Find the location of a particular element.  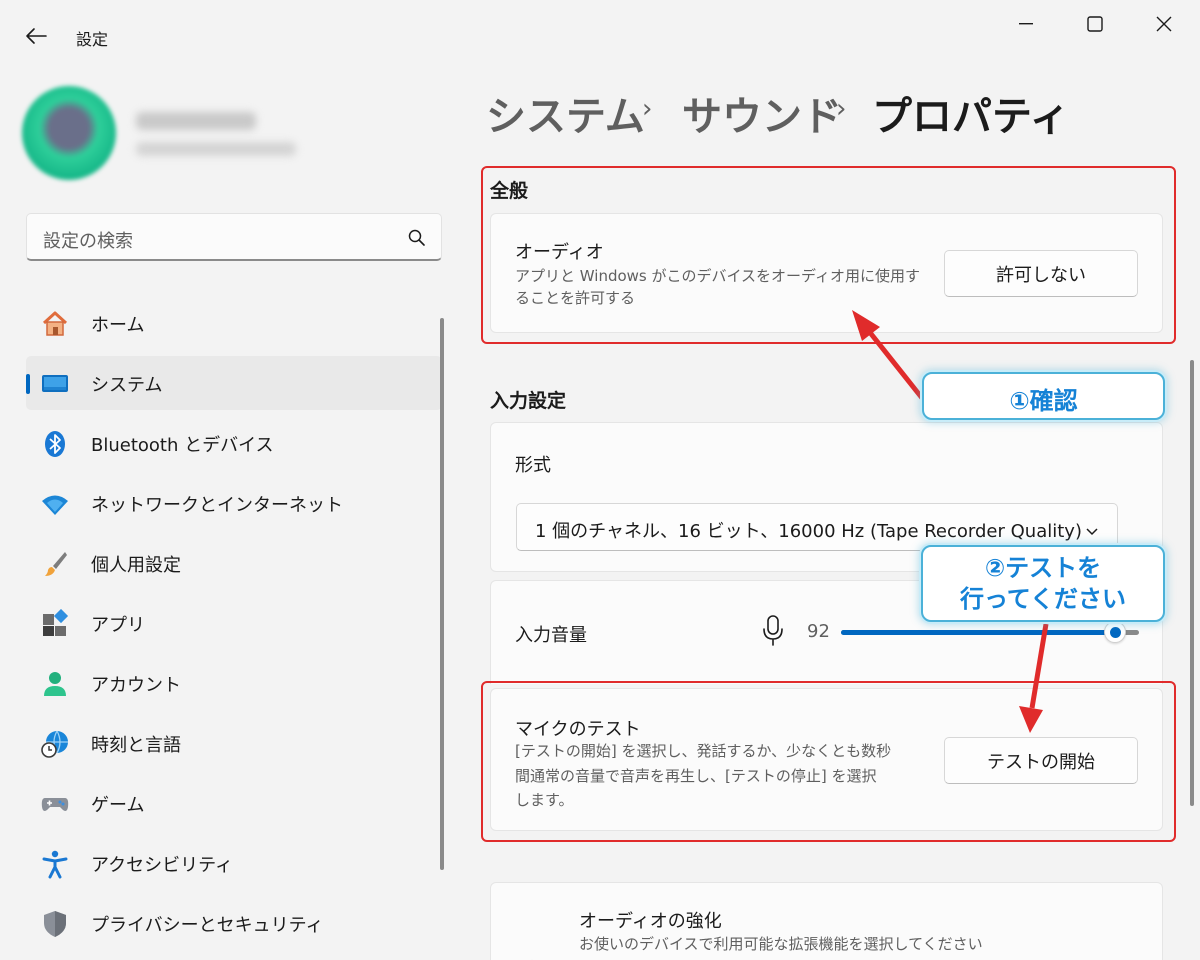

callout-confirm-text: ①確認 is located at coordinates (1043, 401).